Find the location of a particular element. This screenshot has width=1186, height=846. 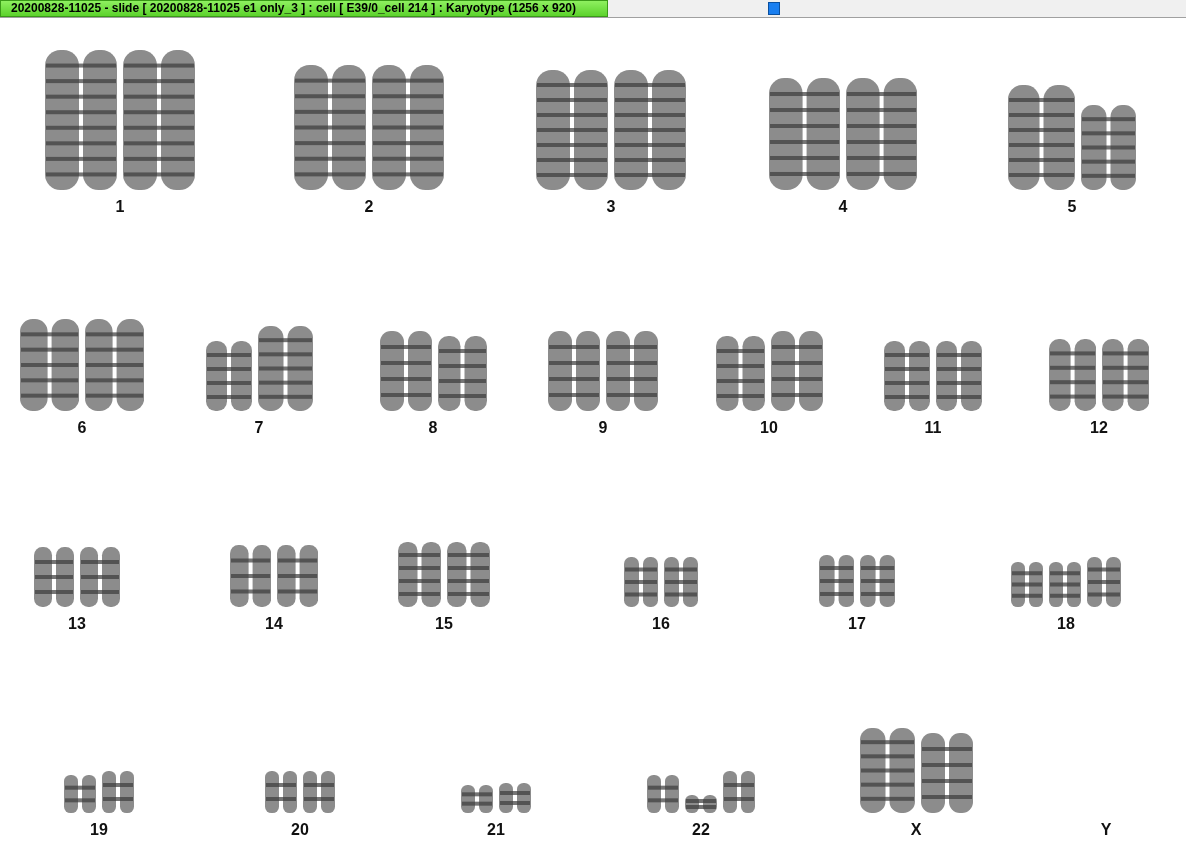

chromosome-label: 13 is located at coordinates (77, 624).